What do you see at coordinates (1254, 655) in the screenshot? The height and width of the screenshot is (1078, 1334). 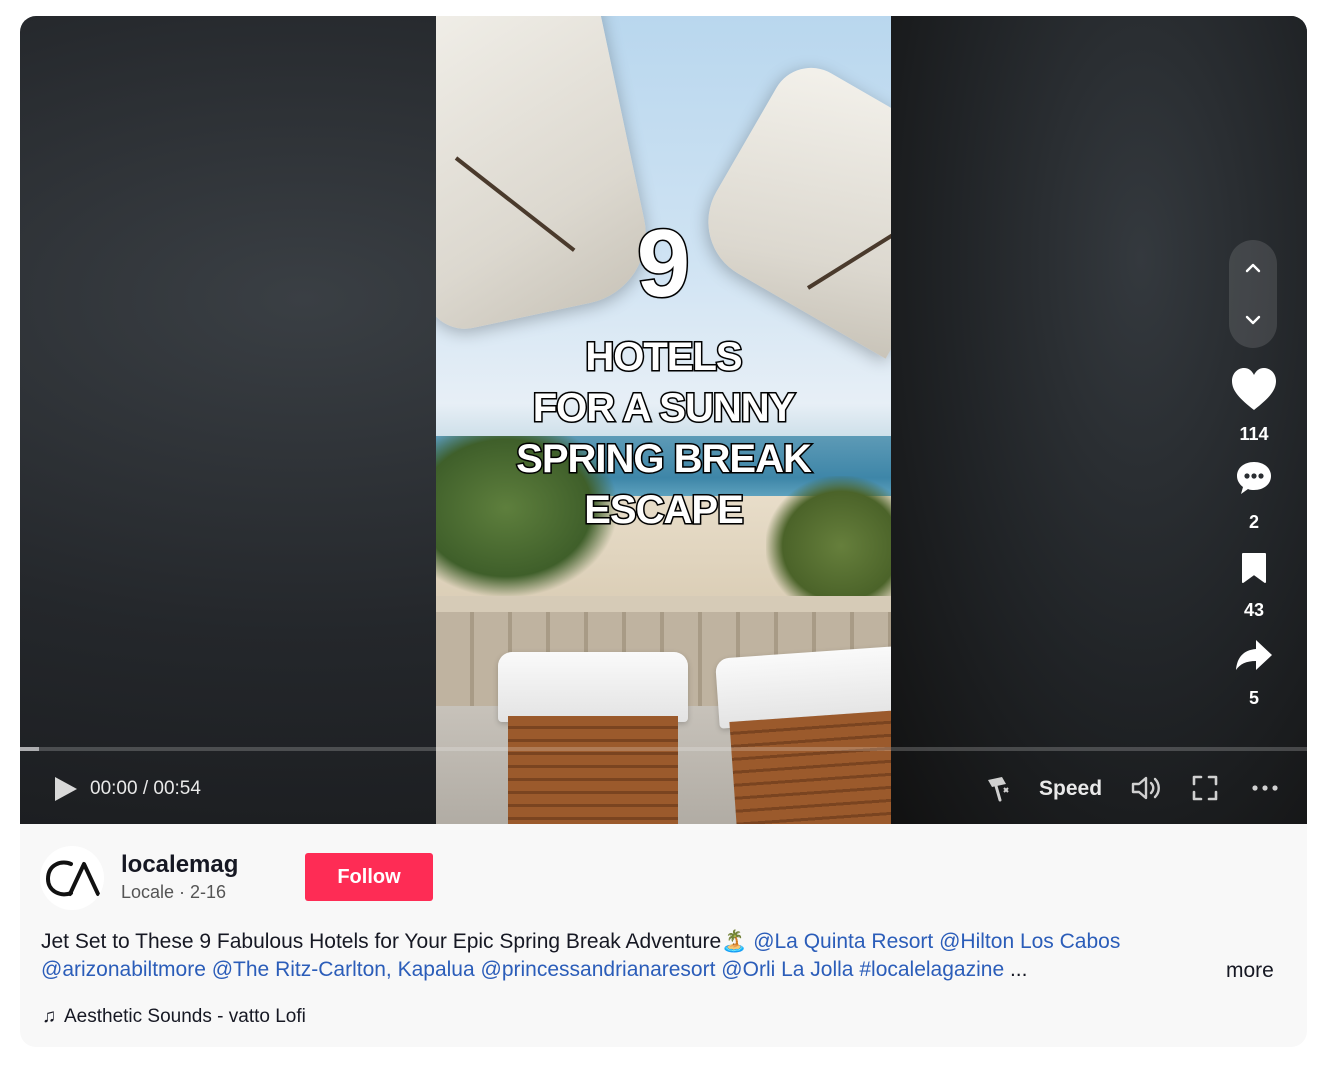 I see `share-icon` at bounding box center [1254, 655].